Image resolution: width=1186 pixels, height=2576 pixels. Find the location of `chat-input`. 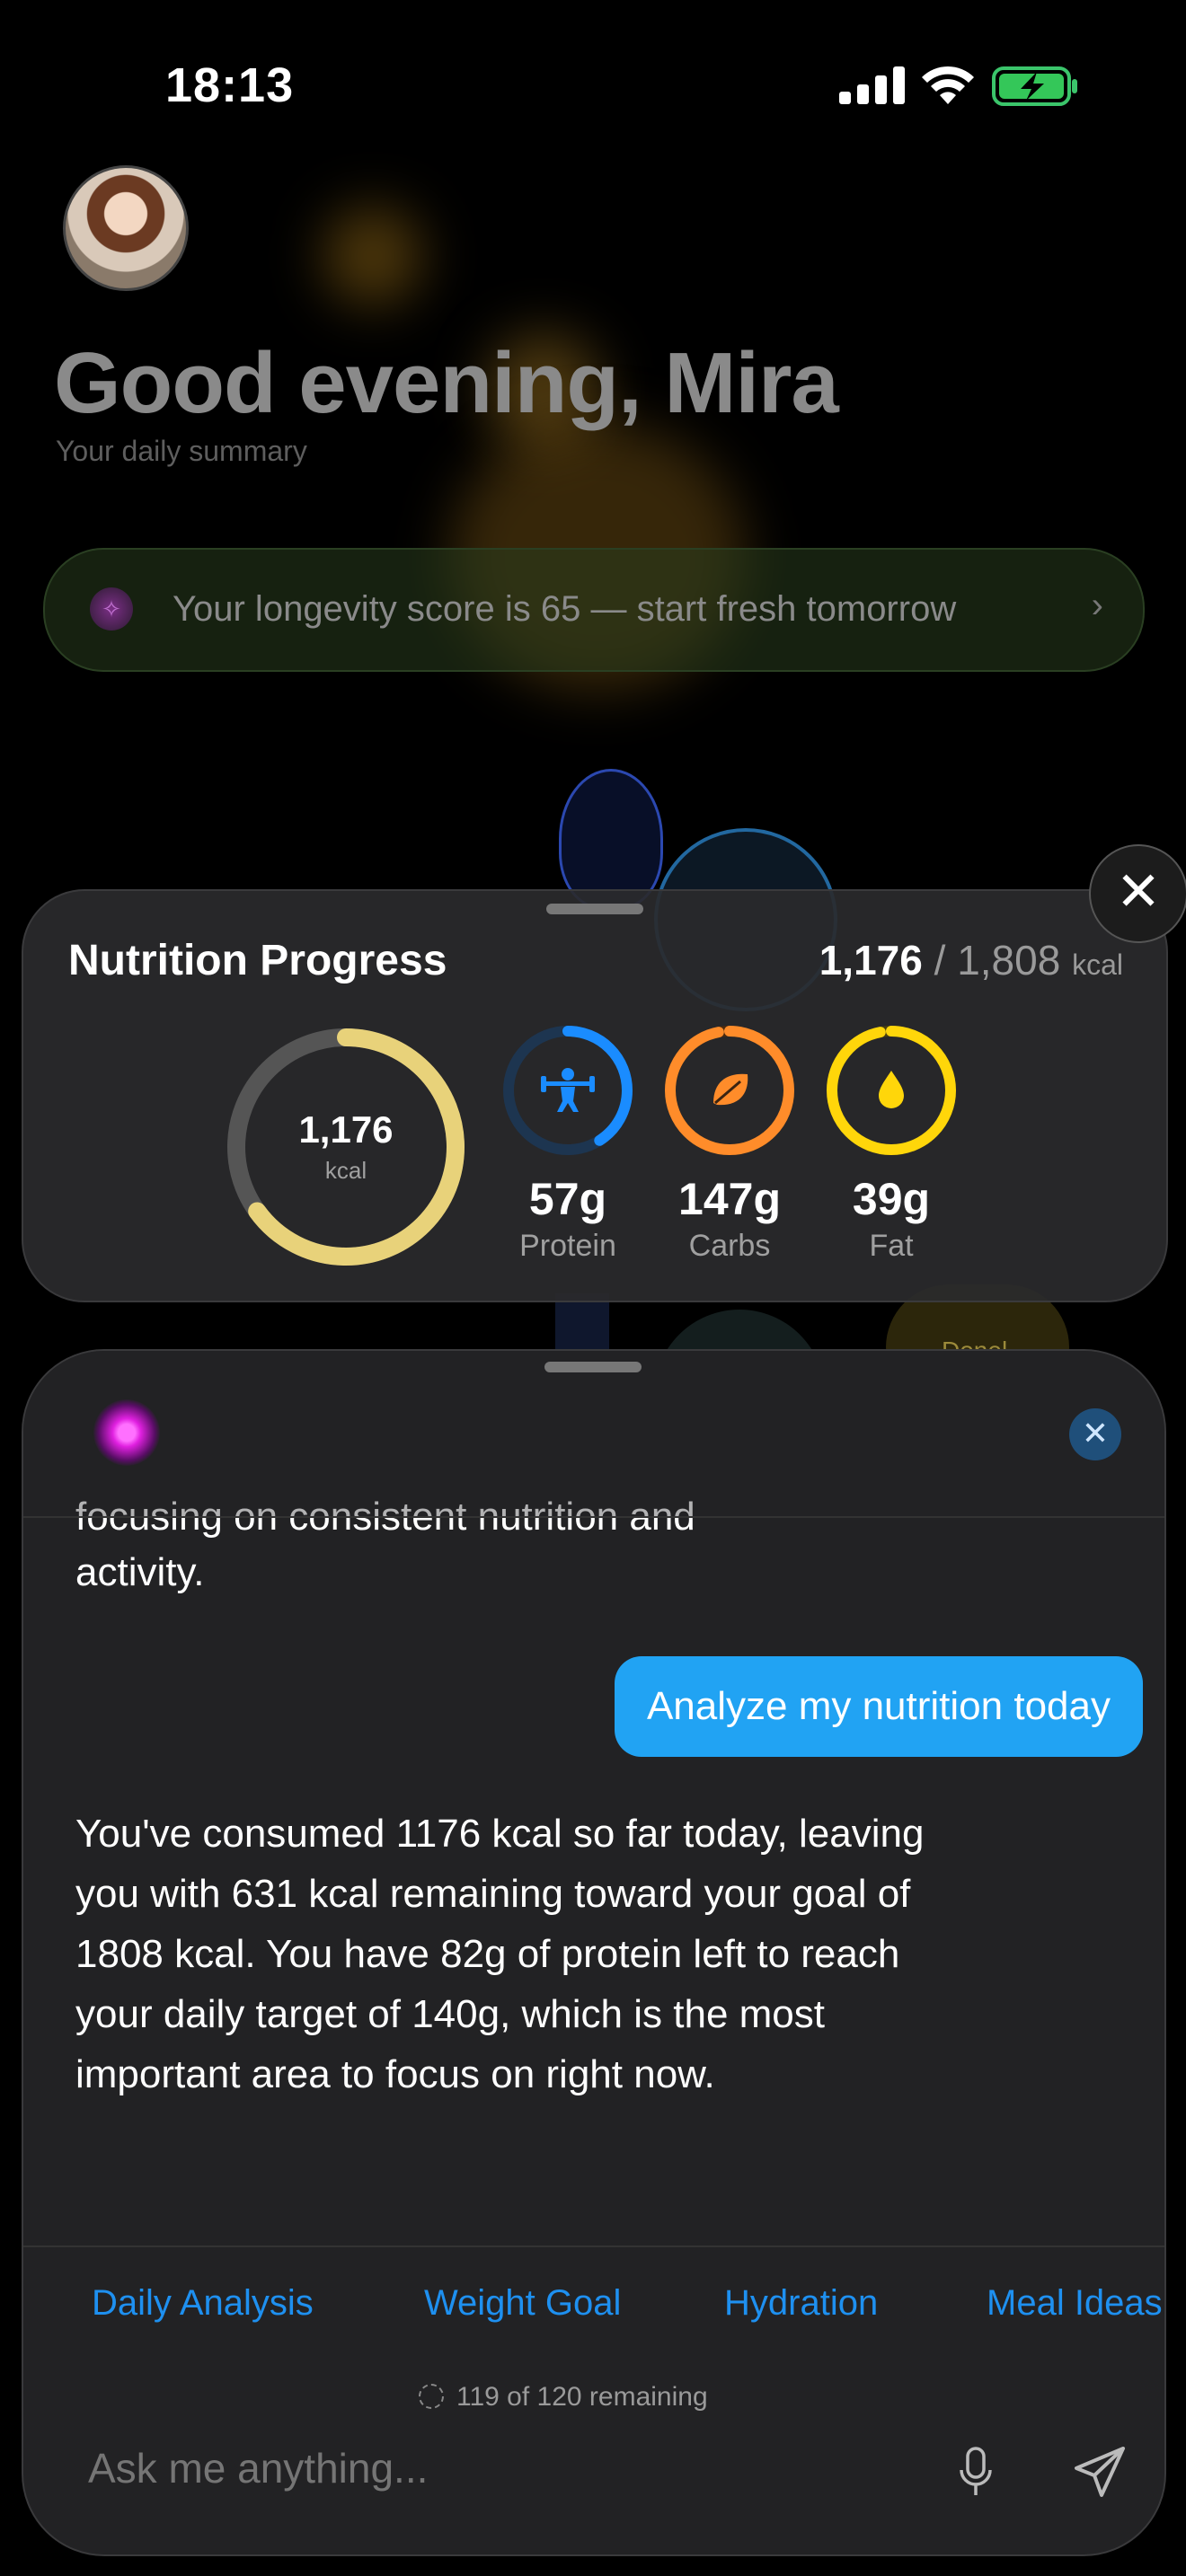

chat-input is located at coordinates (492, 2468).